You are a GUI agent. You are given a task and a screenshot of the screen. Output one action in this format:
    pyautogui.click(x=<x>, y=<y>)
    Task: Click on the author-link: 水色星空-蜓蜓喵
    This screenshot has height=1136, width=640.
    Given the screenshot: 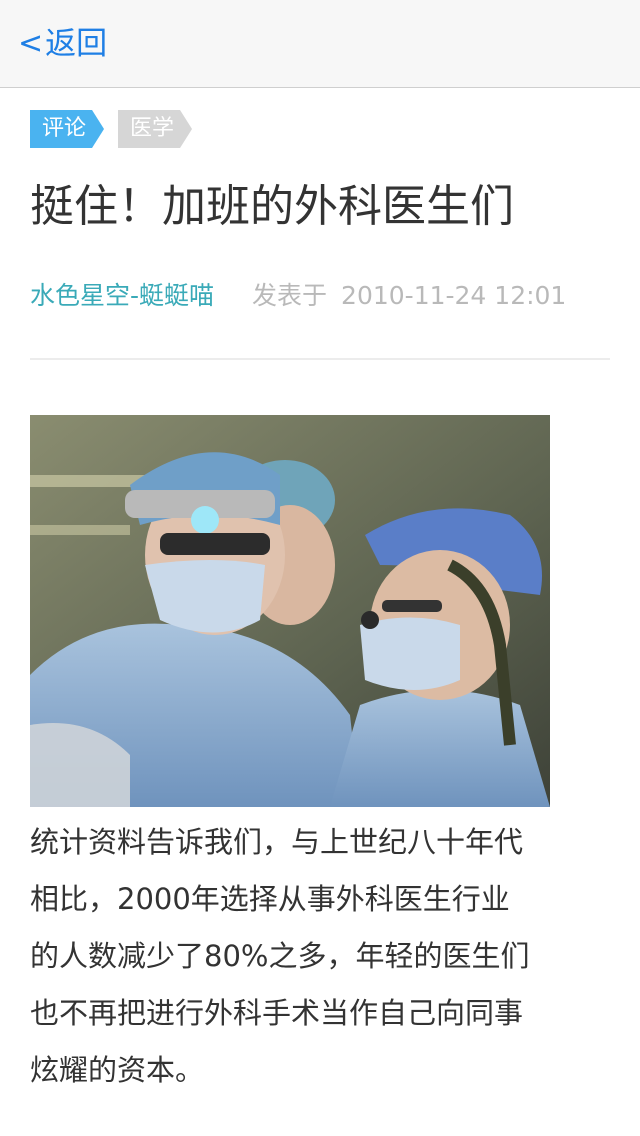 What is the action you would take?
    pyautogui.click(x=122, y=295)
    